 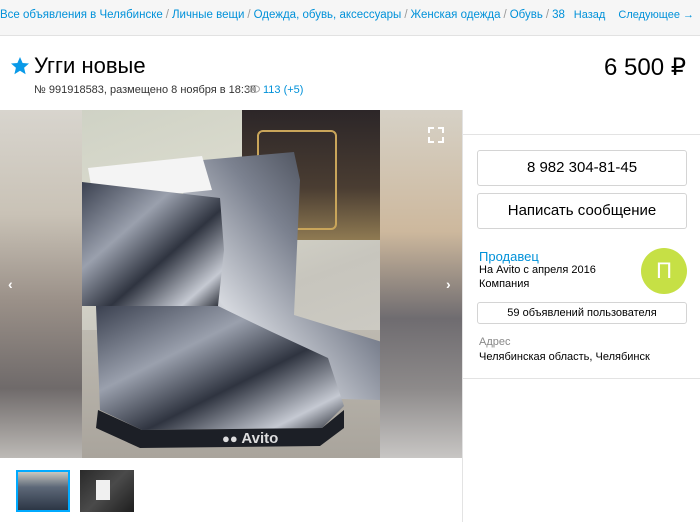 What do you see at coordinates (537, 270) in the screenshot?
I see `seller-since: На Avito с апреля 2016` at bounding box center [537, 270].